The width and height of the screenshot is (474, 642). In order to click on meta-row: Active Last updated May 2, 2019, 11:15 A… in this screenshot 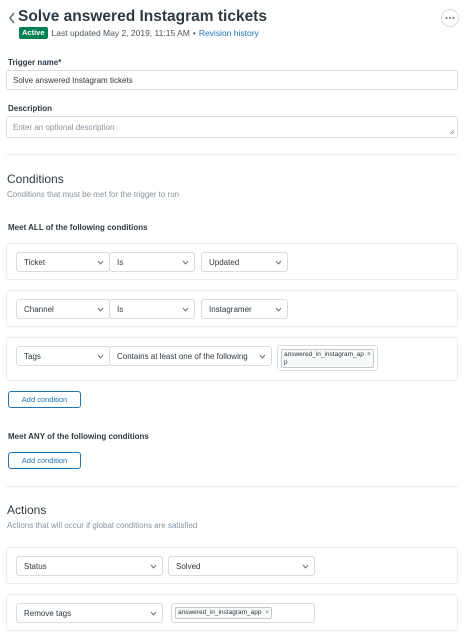, I will do `click(139, 33)`.